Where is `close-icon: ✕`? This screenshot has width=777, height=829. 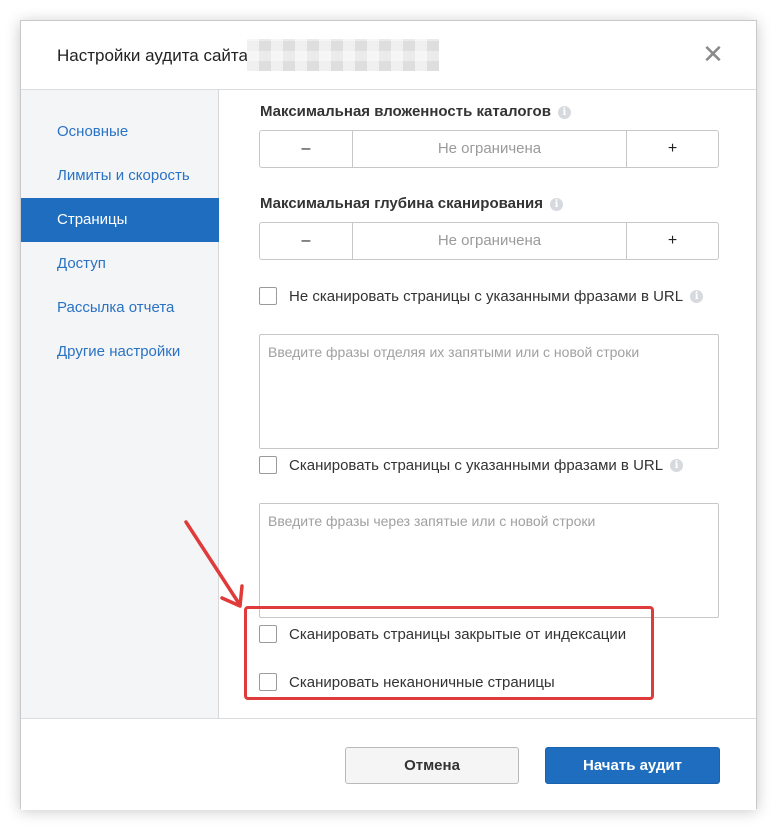 close-icon: ✕ is located at coordinates (713, 54).